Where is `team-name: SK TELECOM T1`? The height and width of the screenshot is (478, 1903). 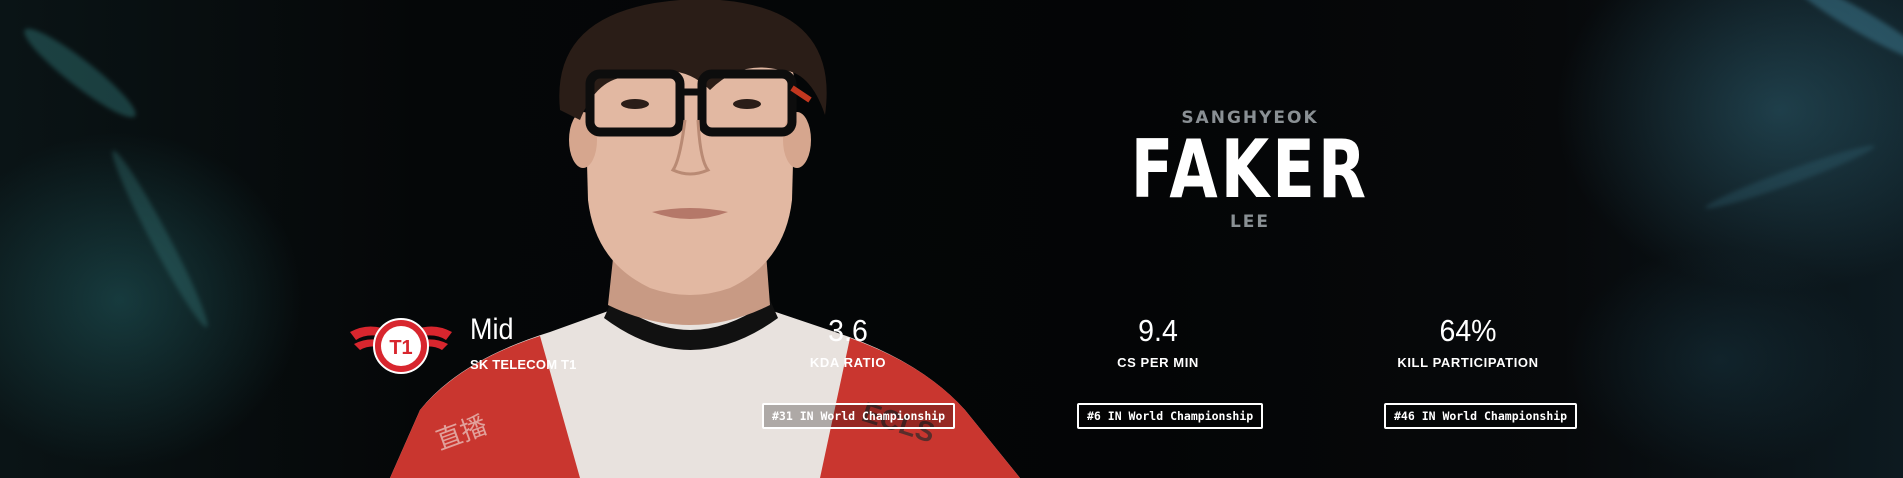
team-name: SK TELECOM T1 is located at coordinates (523, 364).